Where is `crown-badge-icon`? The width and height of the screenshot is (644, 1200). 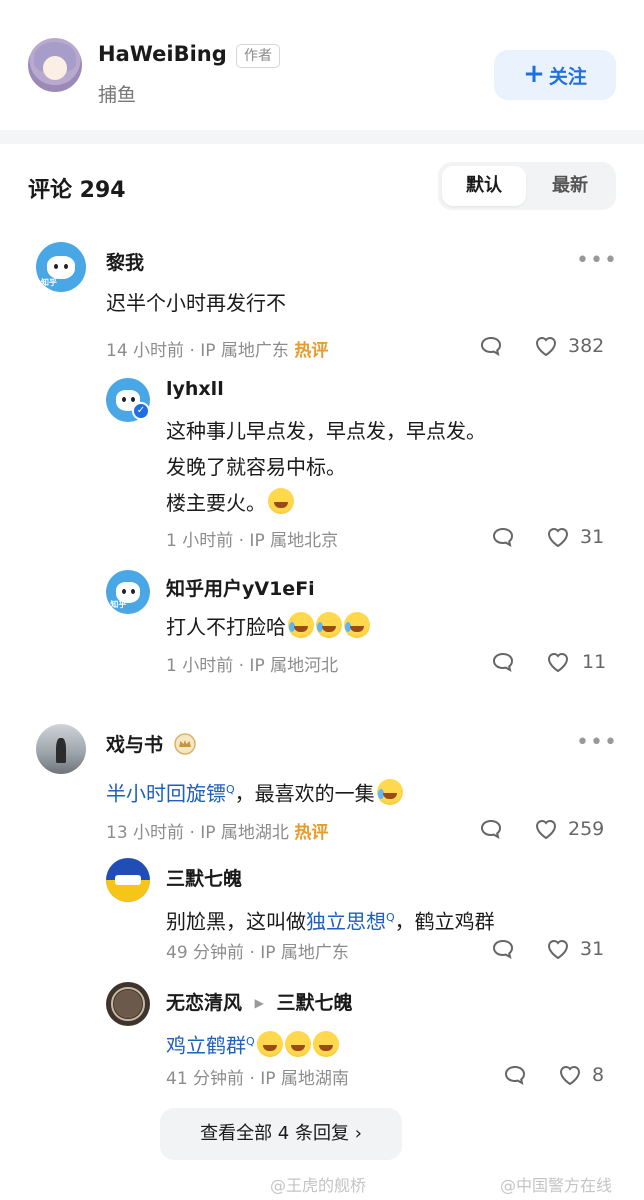 crown-badge-icon is located at coordinates (184, 744).